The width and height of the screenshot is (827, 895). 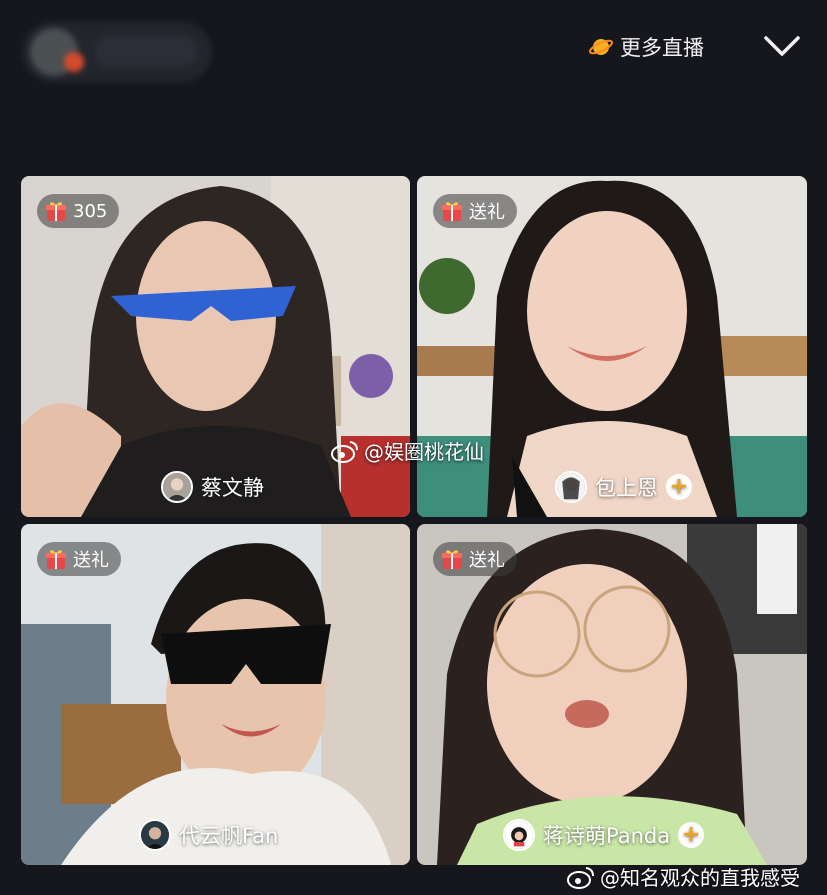 I want to click on more-live-label: 更多直播, so click(x=662, y=48).